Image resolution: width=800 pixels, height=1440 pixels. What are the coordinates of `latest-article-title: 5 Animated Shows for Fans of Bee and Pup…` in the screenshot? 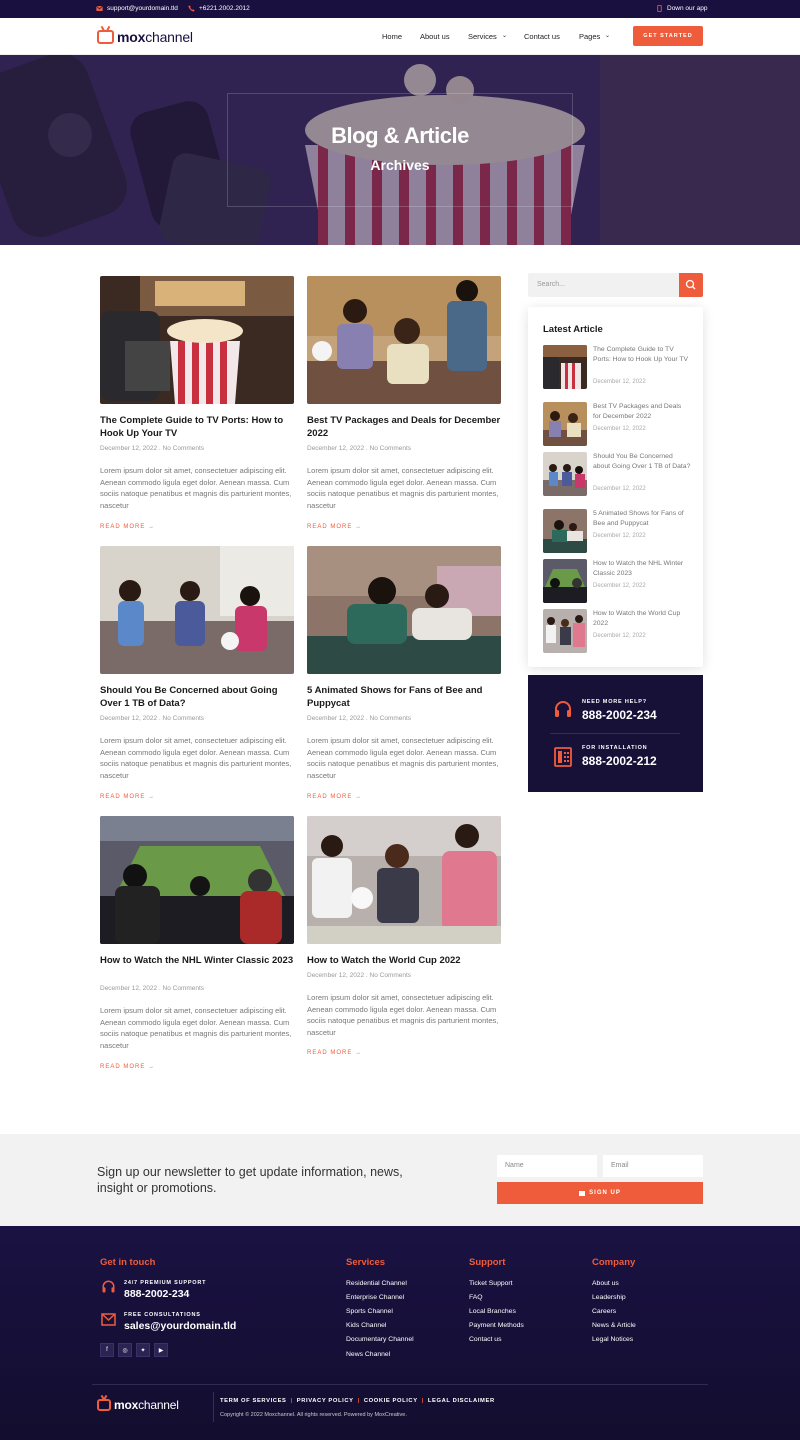 It's located at (642, 519).